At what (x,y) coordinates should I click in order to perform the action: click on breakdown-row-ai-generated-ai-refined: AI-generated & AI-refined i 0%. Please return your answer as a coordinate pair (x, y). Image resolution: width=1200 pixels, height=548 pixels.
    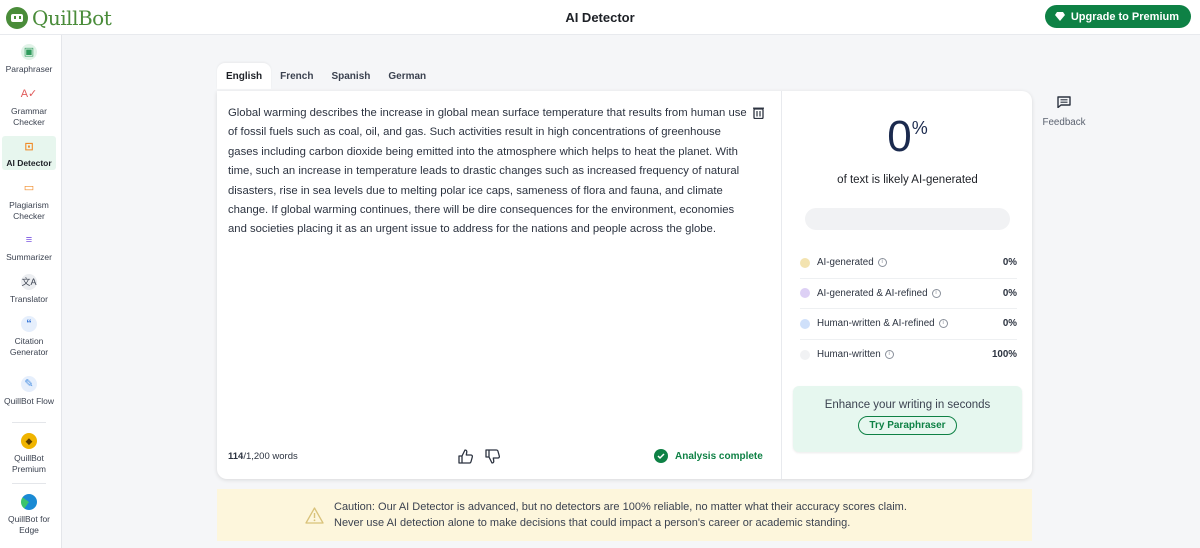
    Looking at the image, I should click on (908, 294).